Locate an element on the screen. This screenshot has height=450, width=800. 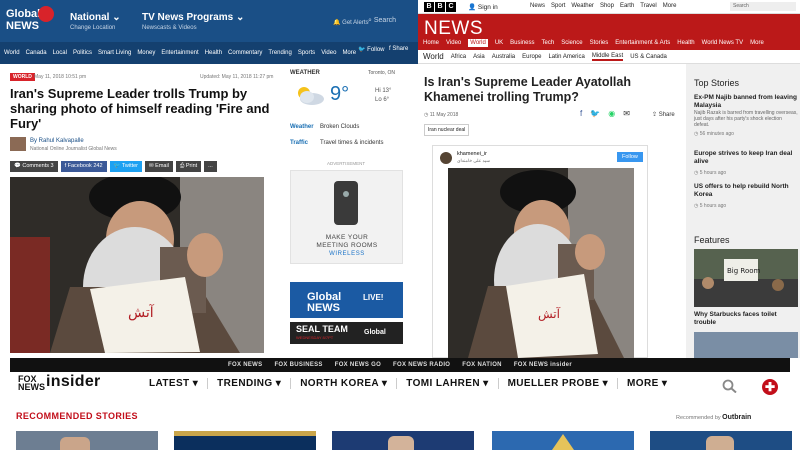
nav-item-local: Local is located at coordinates (60, 53).